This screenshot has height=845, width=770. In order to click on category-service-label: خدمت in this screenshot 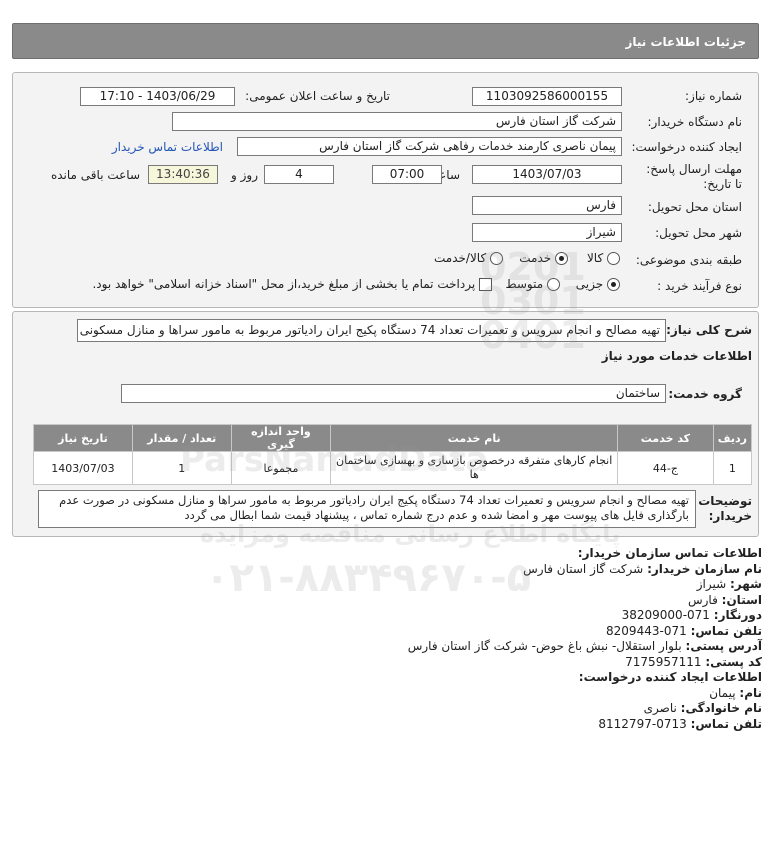, I will do `click(535, 258)`.